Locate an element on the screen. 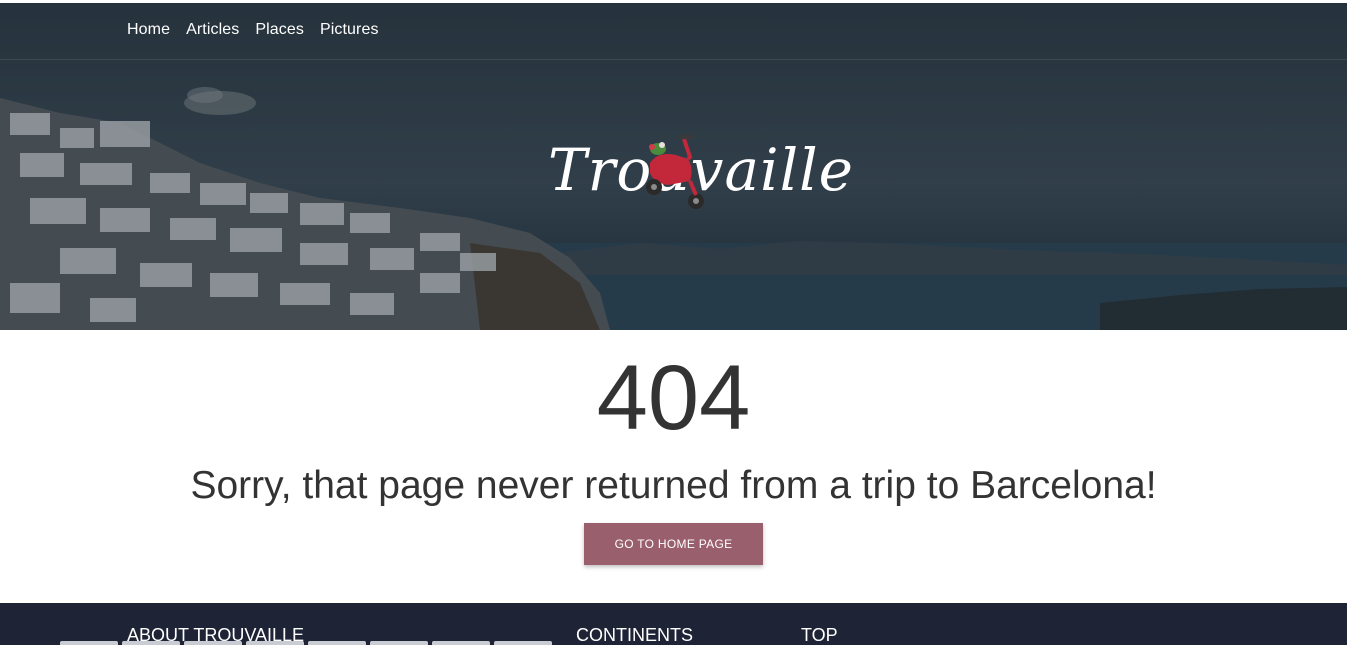  error-code: 404 is located at coordinates (673, 398).